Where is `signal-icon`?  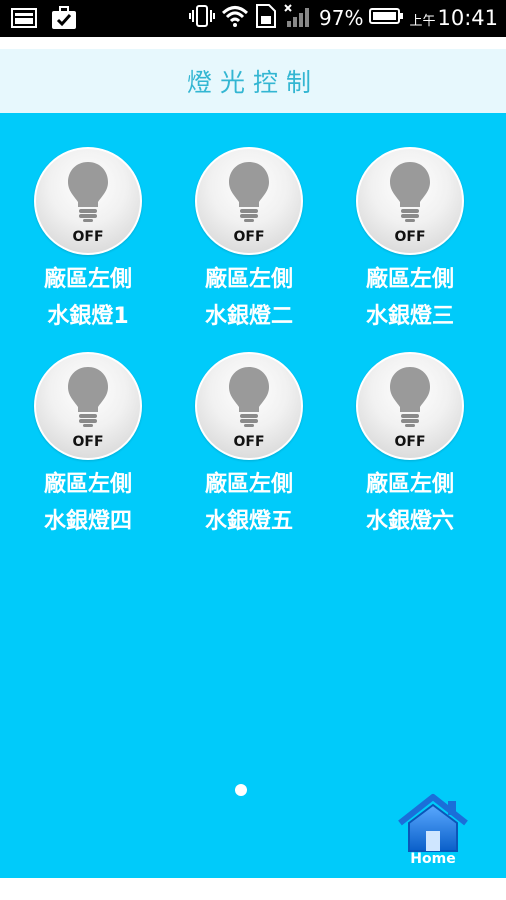 signal-icon is located at coordinates (298, 18).